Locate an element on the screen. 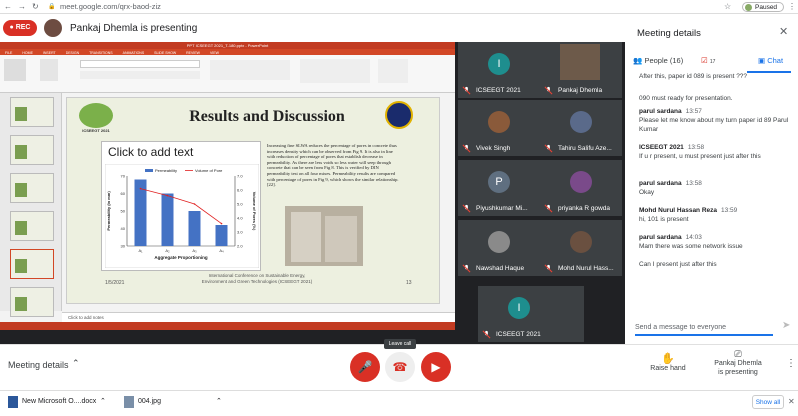 The height and width of the screenshot is (416, 798). download-item: 004.jpg is located at coordinates (149, 401).